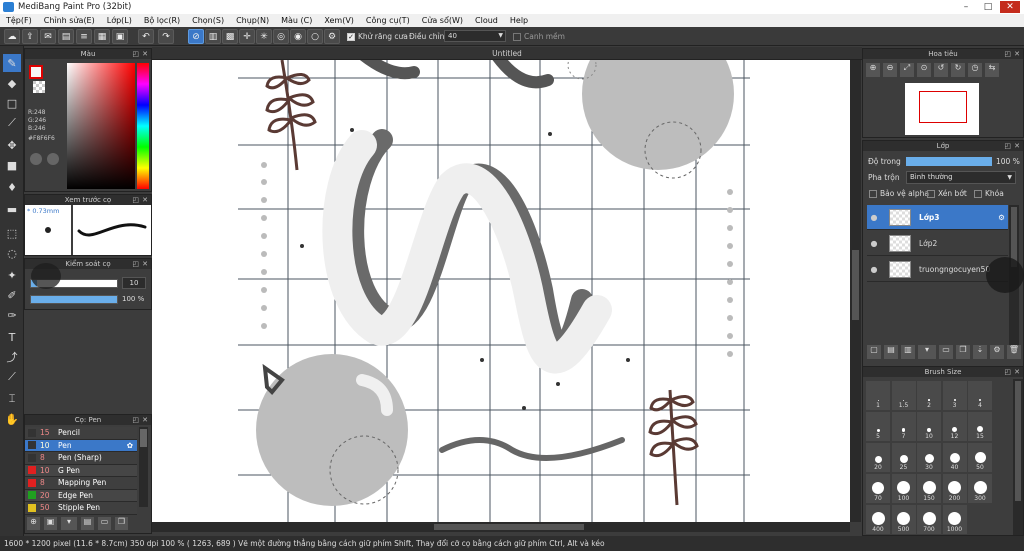  Describe the element at coordinates (264, 36) in the screenshot. I see `radial-snap-icon: ✳` at that location.